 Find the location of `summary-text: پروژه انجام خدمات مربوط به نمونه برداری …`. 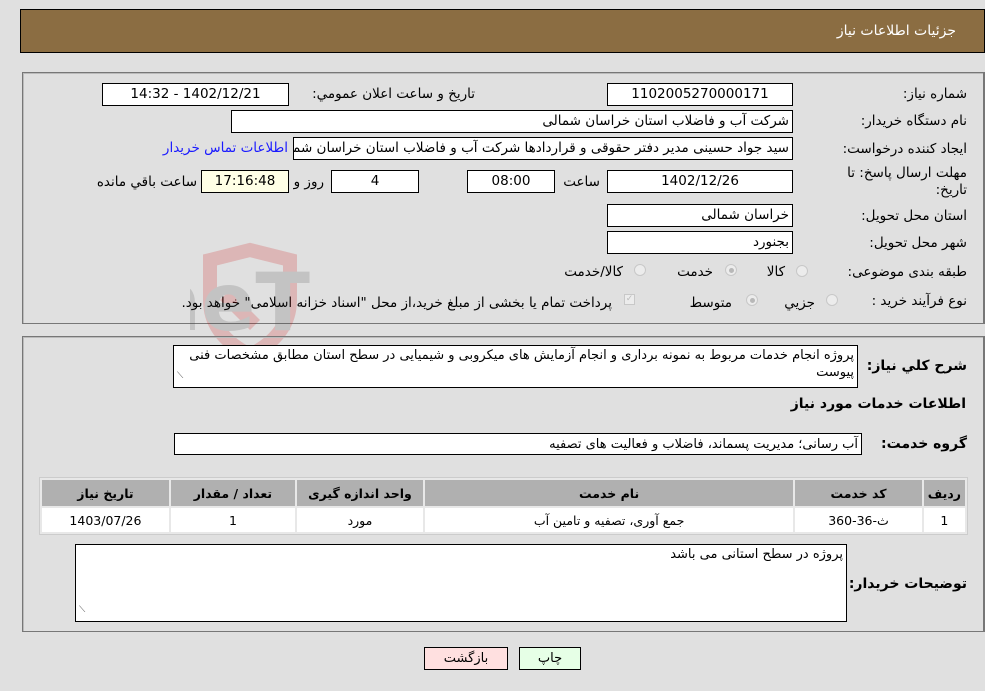

summary-text: پروژه انجام خدمات مربوط به نمونه برداری … is located at coordinates (521, 364).